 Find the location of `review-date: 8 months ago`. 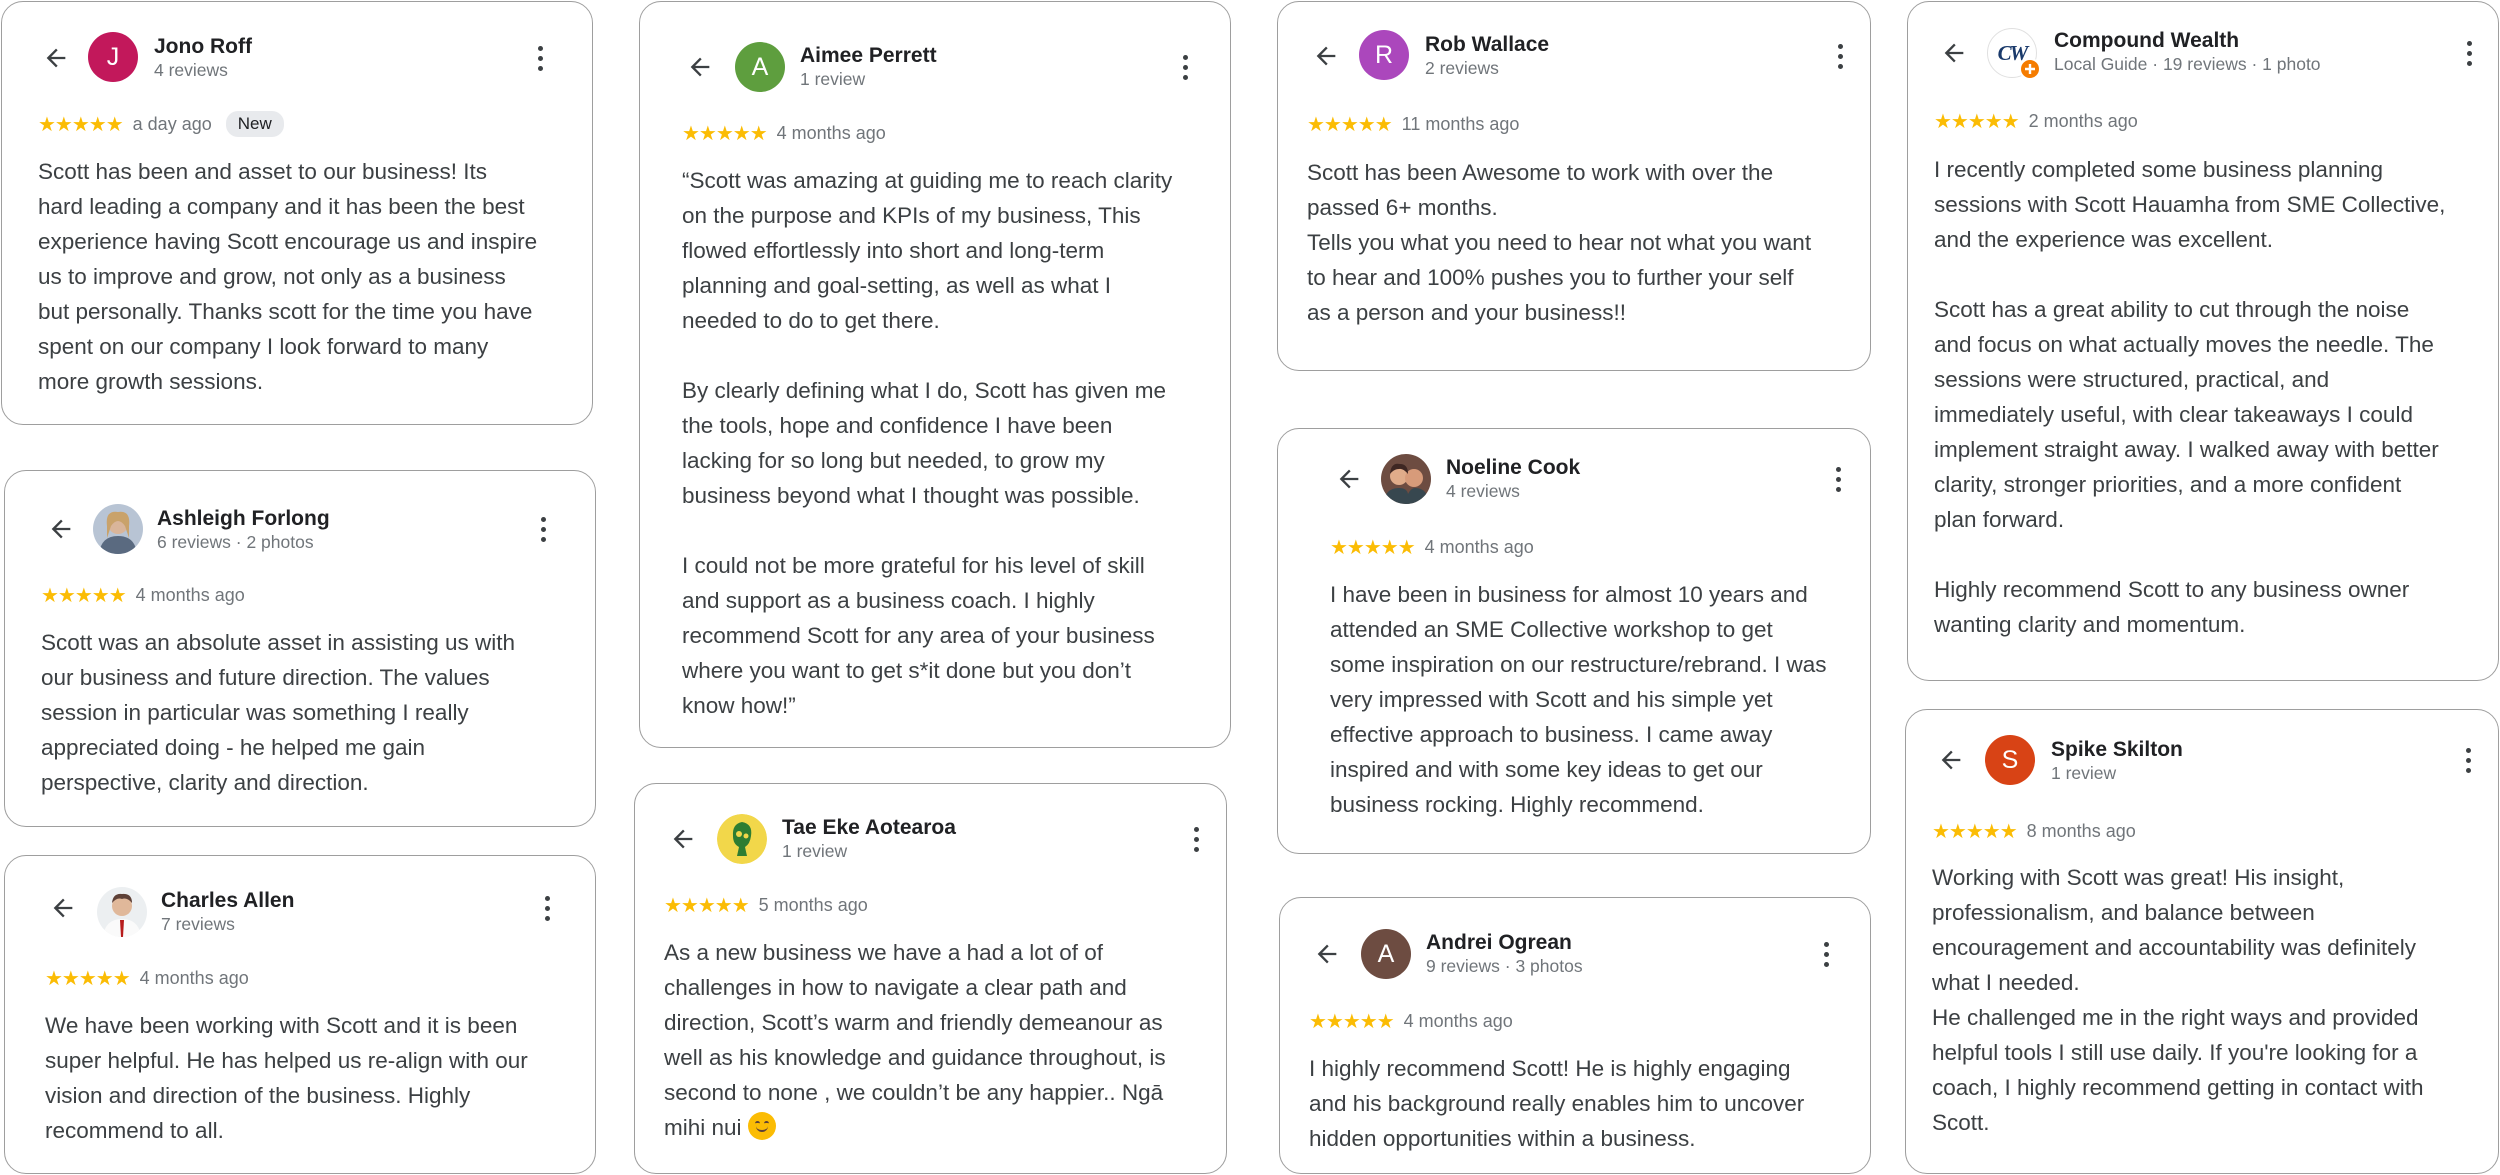

review-date: 8 months ago is located at coordinates (2081, 831).